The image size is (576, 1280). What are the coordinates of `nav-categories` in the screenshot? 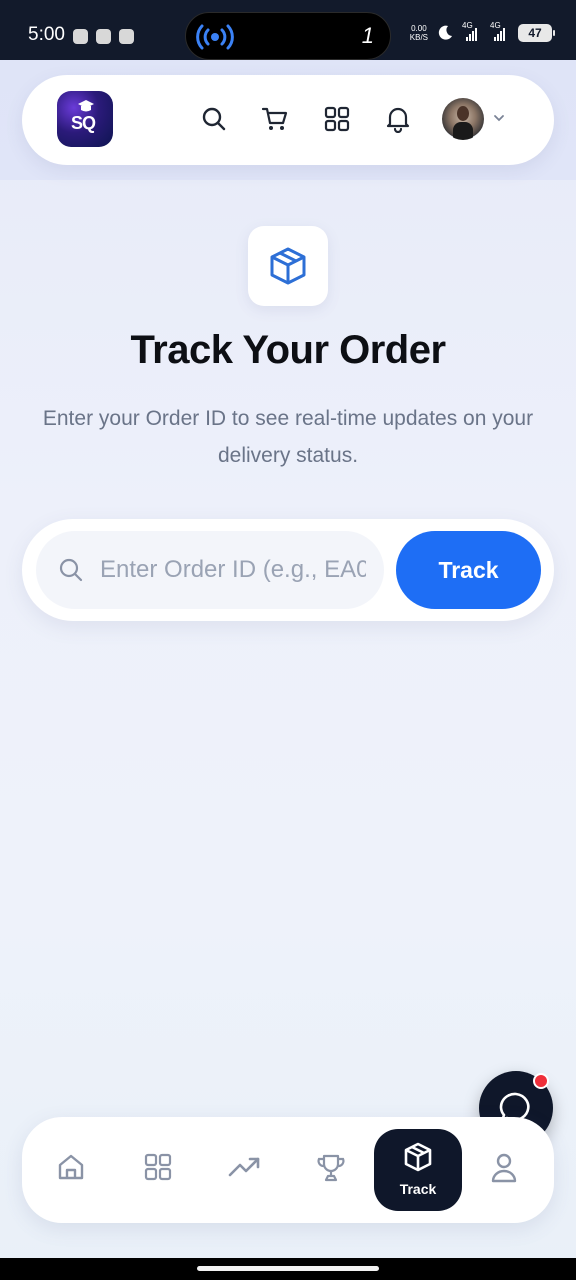 It's located at (160, 1170).